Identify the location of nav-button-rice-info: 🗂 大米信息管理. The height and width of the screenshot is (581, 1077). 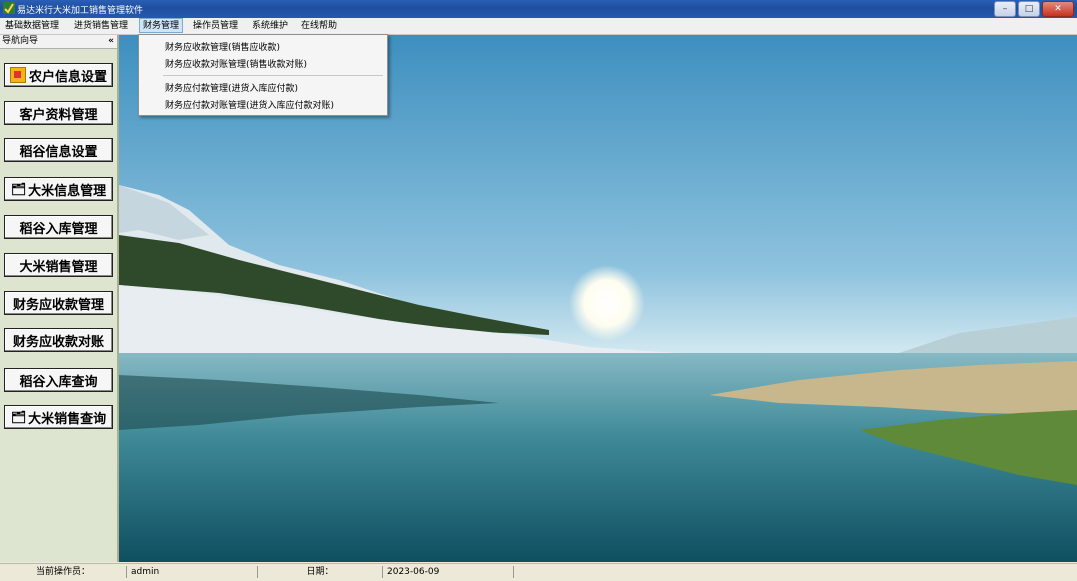
(58, 189).